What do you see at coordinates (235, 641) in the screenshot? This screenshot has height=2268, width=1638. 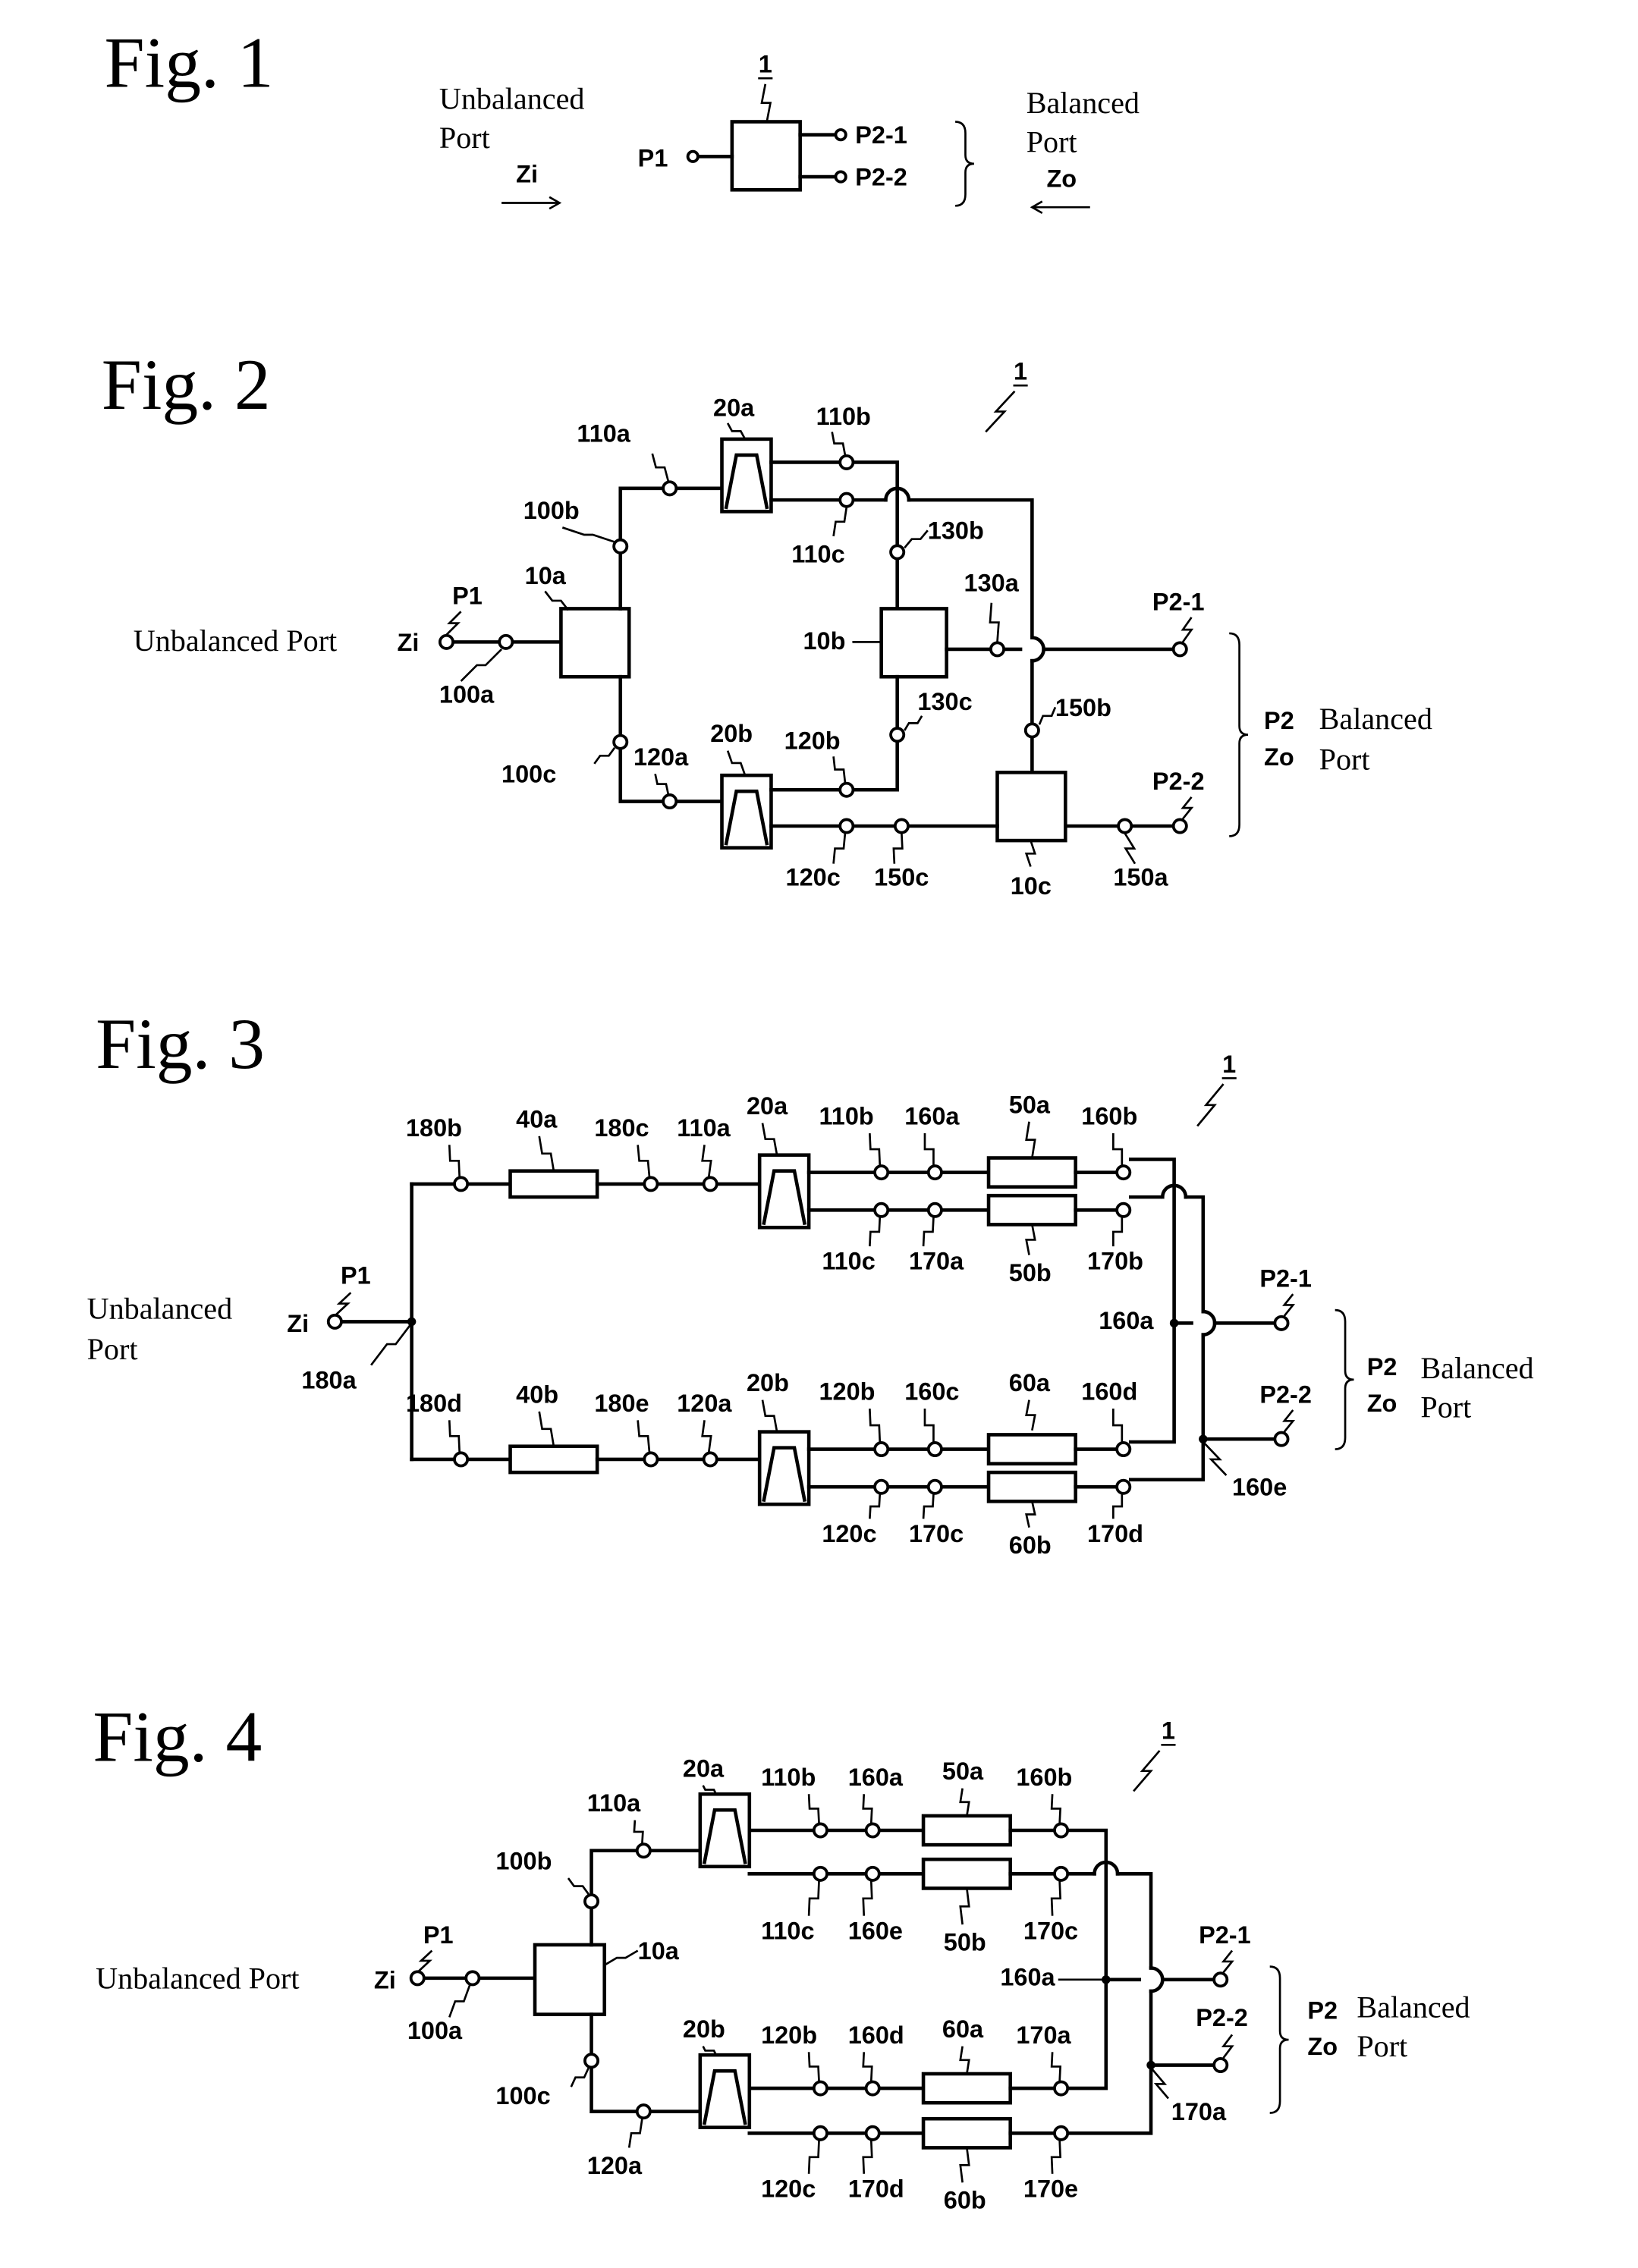 I see `unbalanced-port-label: Unbalanced Port` at bounding box center [235, 641].